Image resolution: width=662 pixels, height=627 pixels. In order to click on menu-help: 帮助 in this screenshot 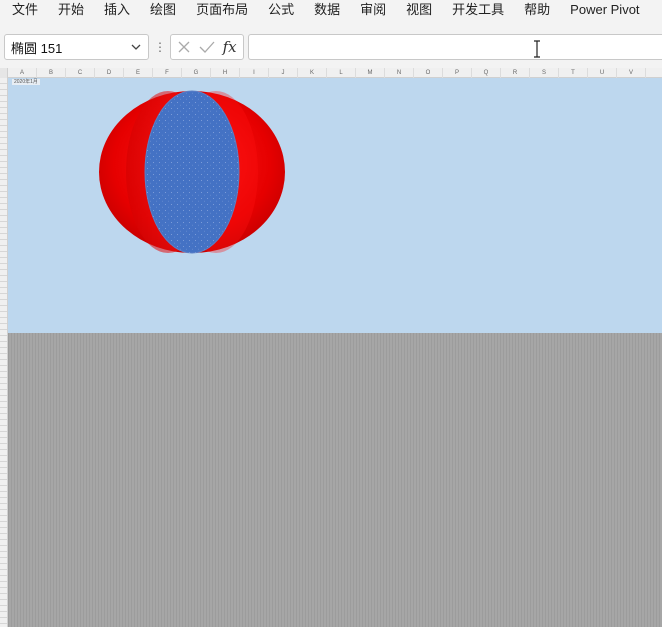, I will do `click(537, 13)`.